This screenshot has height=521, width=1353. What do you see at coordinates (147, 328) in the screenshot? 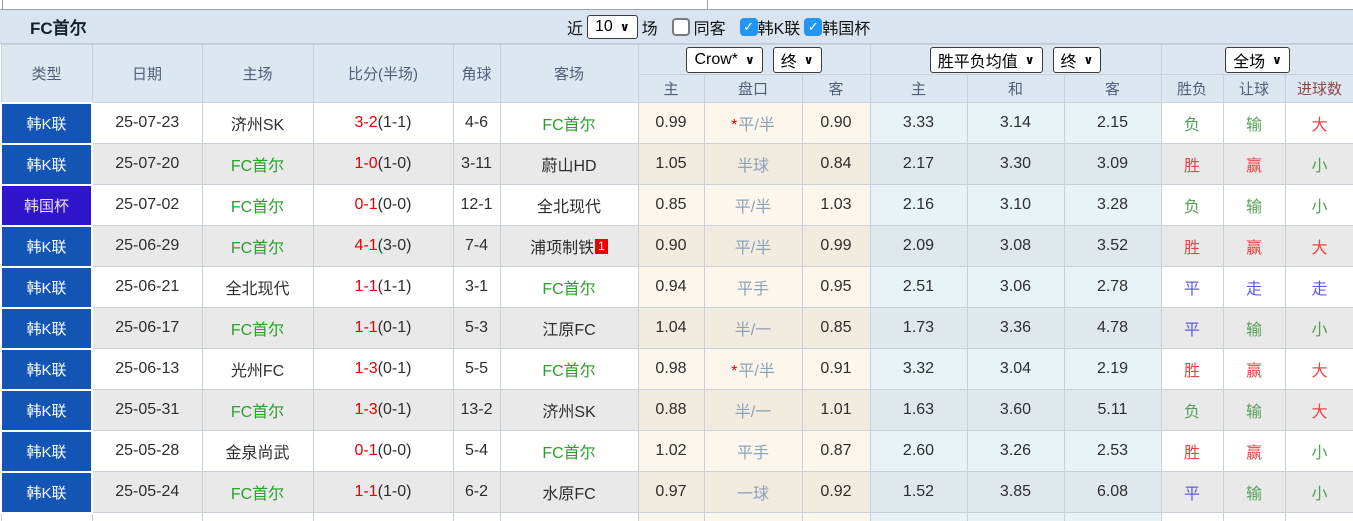
I see `match-date: 25-06-17` at bounding box center [147, 328].